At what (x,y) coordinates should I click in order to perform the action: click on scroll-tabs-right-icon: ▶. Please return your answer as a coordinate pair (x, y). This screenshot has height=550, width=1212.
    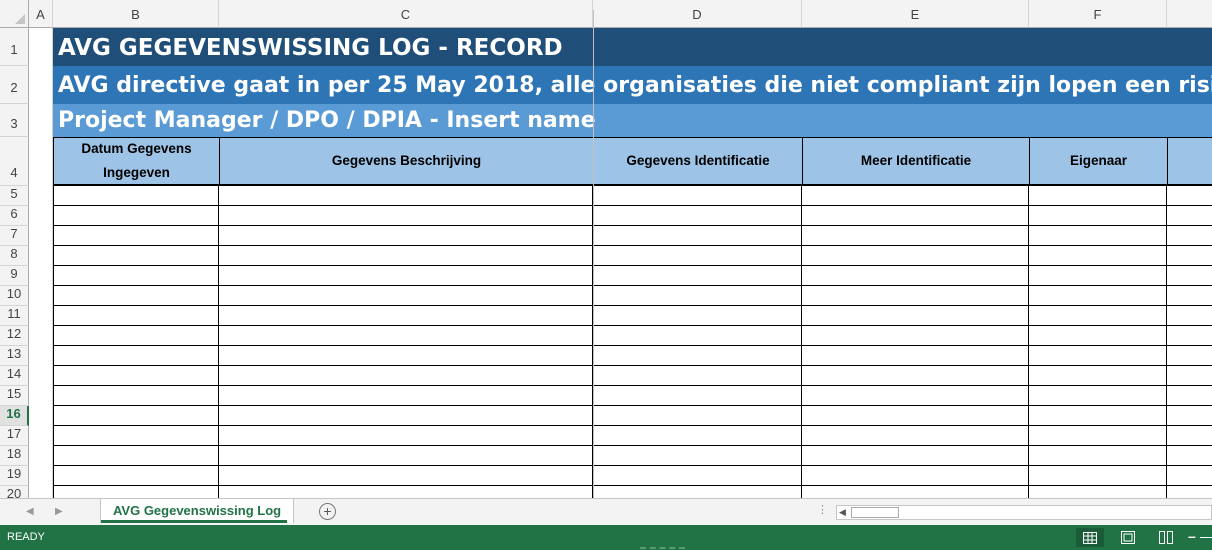
    Looking at the image, I should click on (59, 511).